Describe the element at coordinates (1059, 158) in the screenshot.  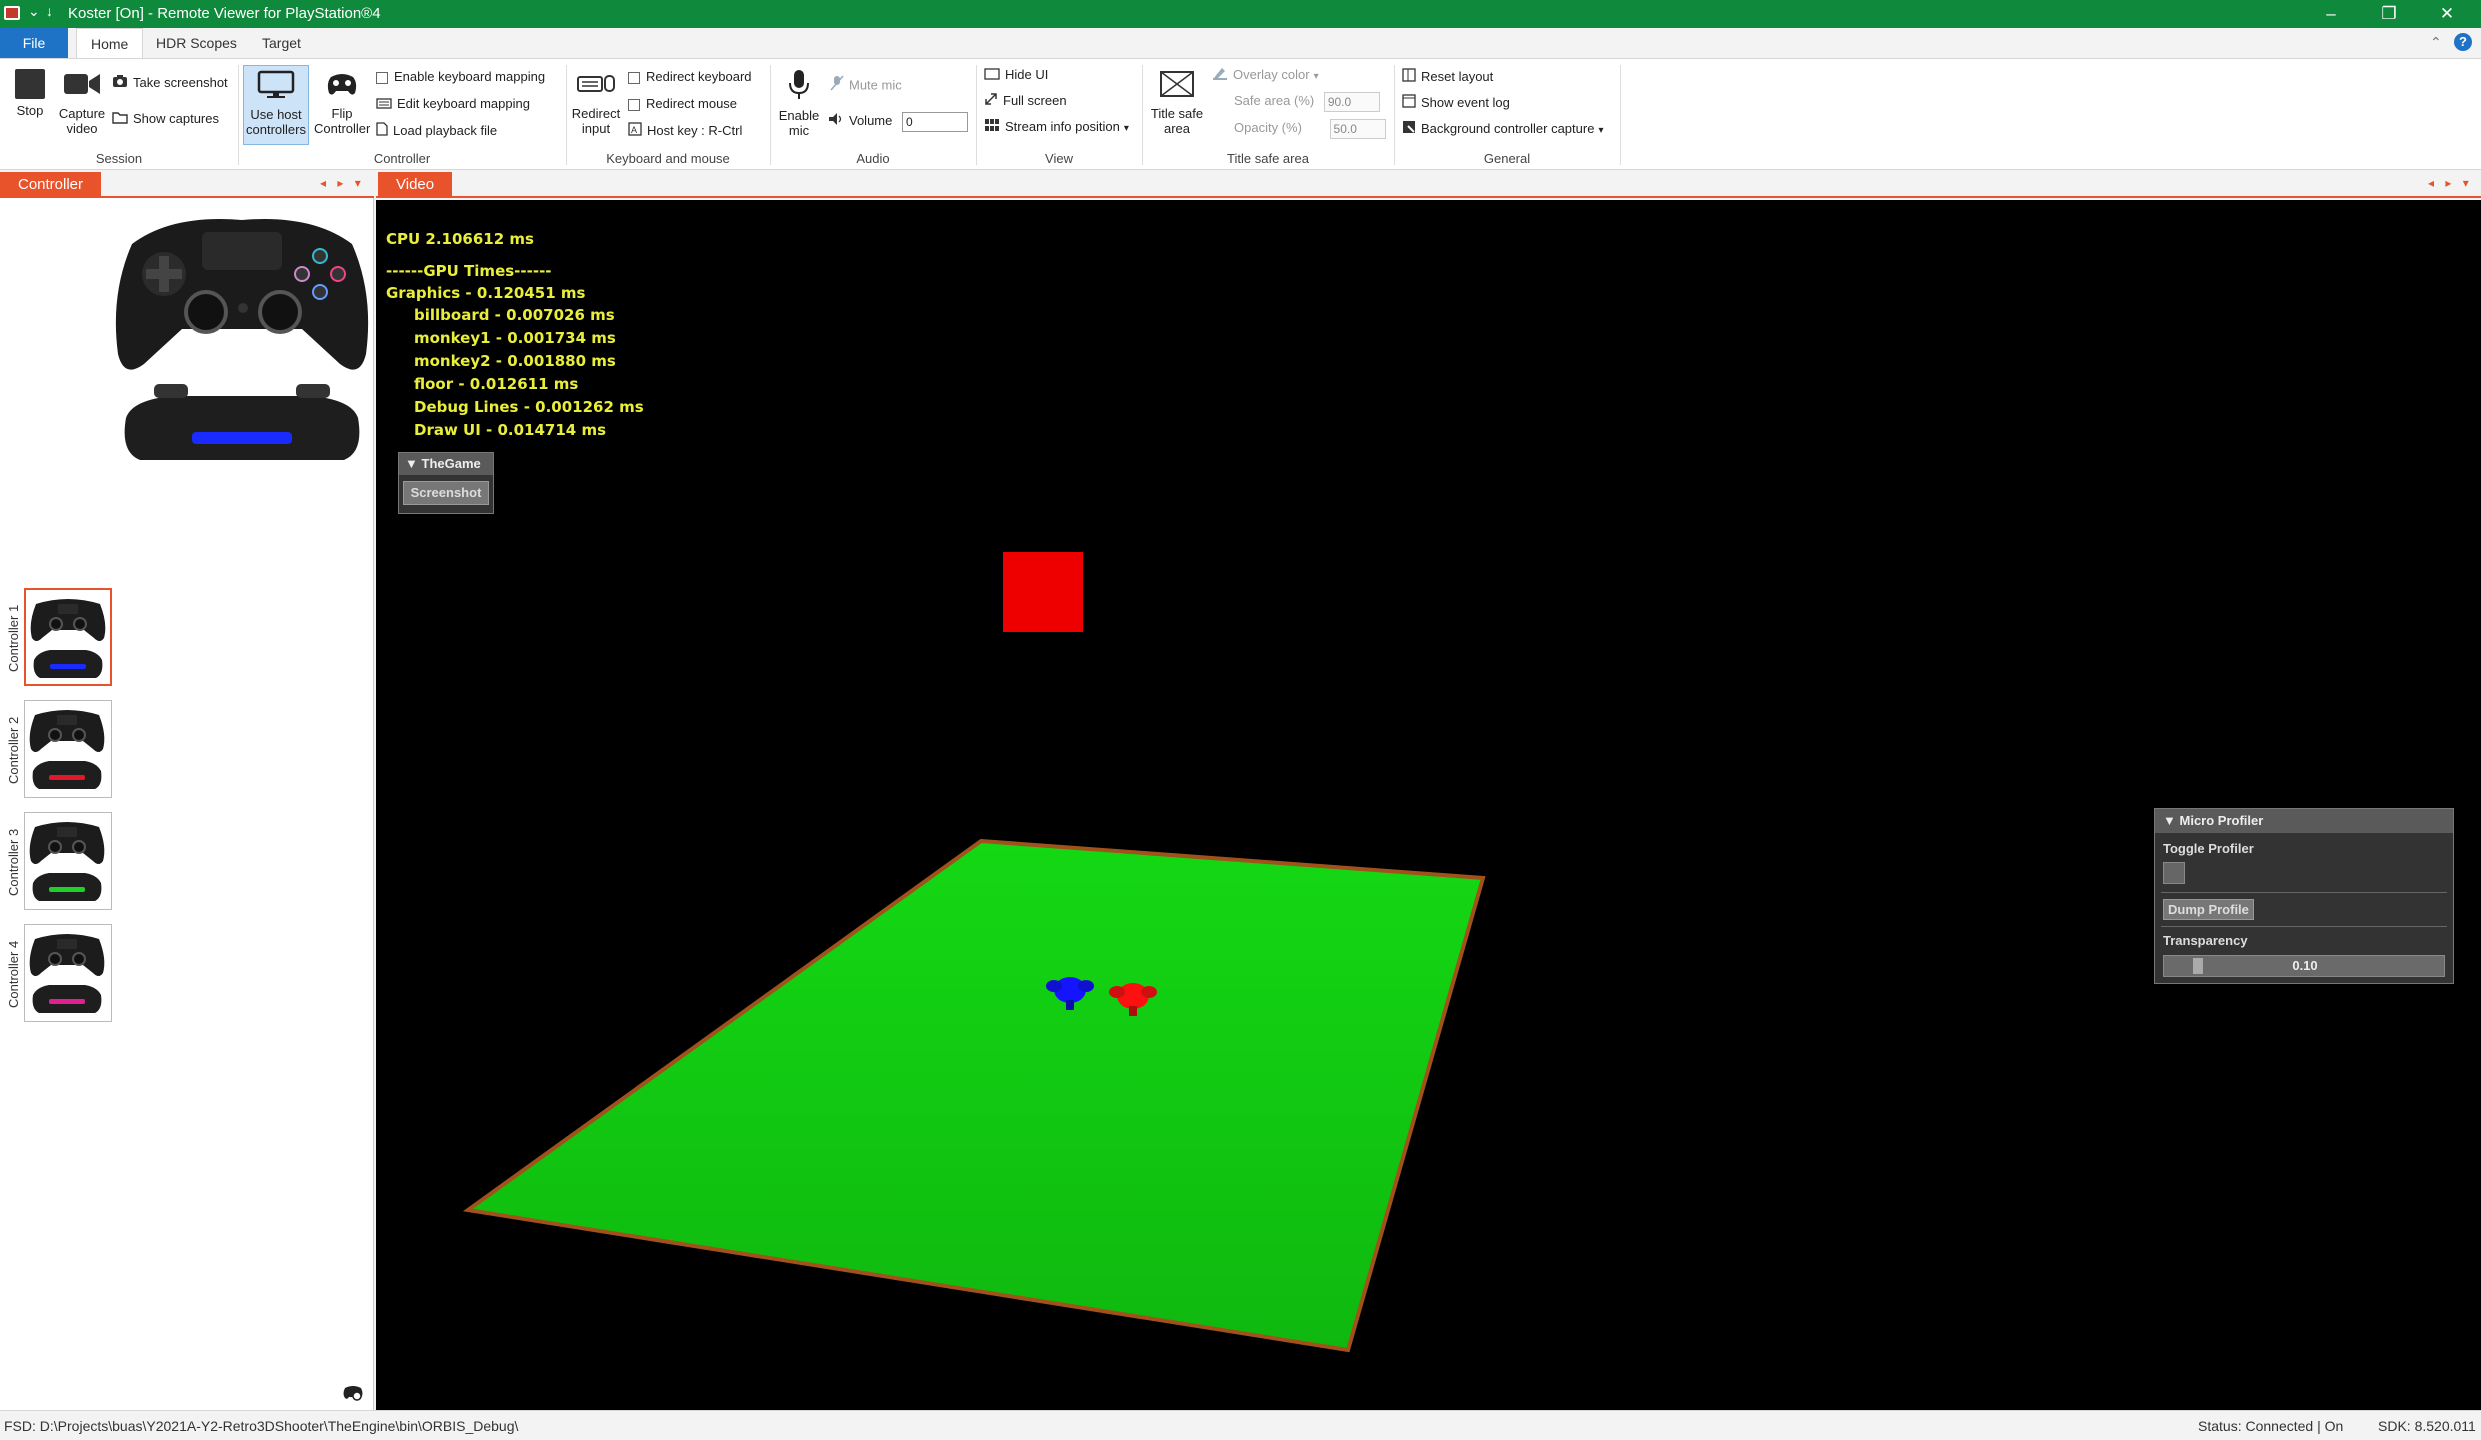
I see `group-label-view: View` at that location.